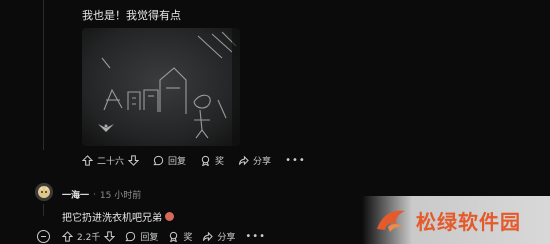 The width and height of the screenshot is (550, 244). What do you see at coordinates (43, 210) in the screenshot?
I see `reply-thread-line` at bounding box center [43, 210].